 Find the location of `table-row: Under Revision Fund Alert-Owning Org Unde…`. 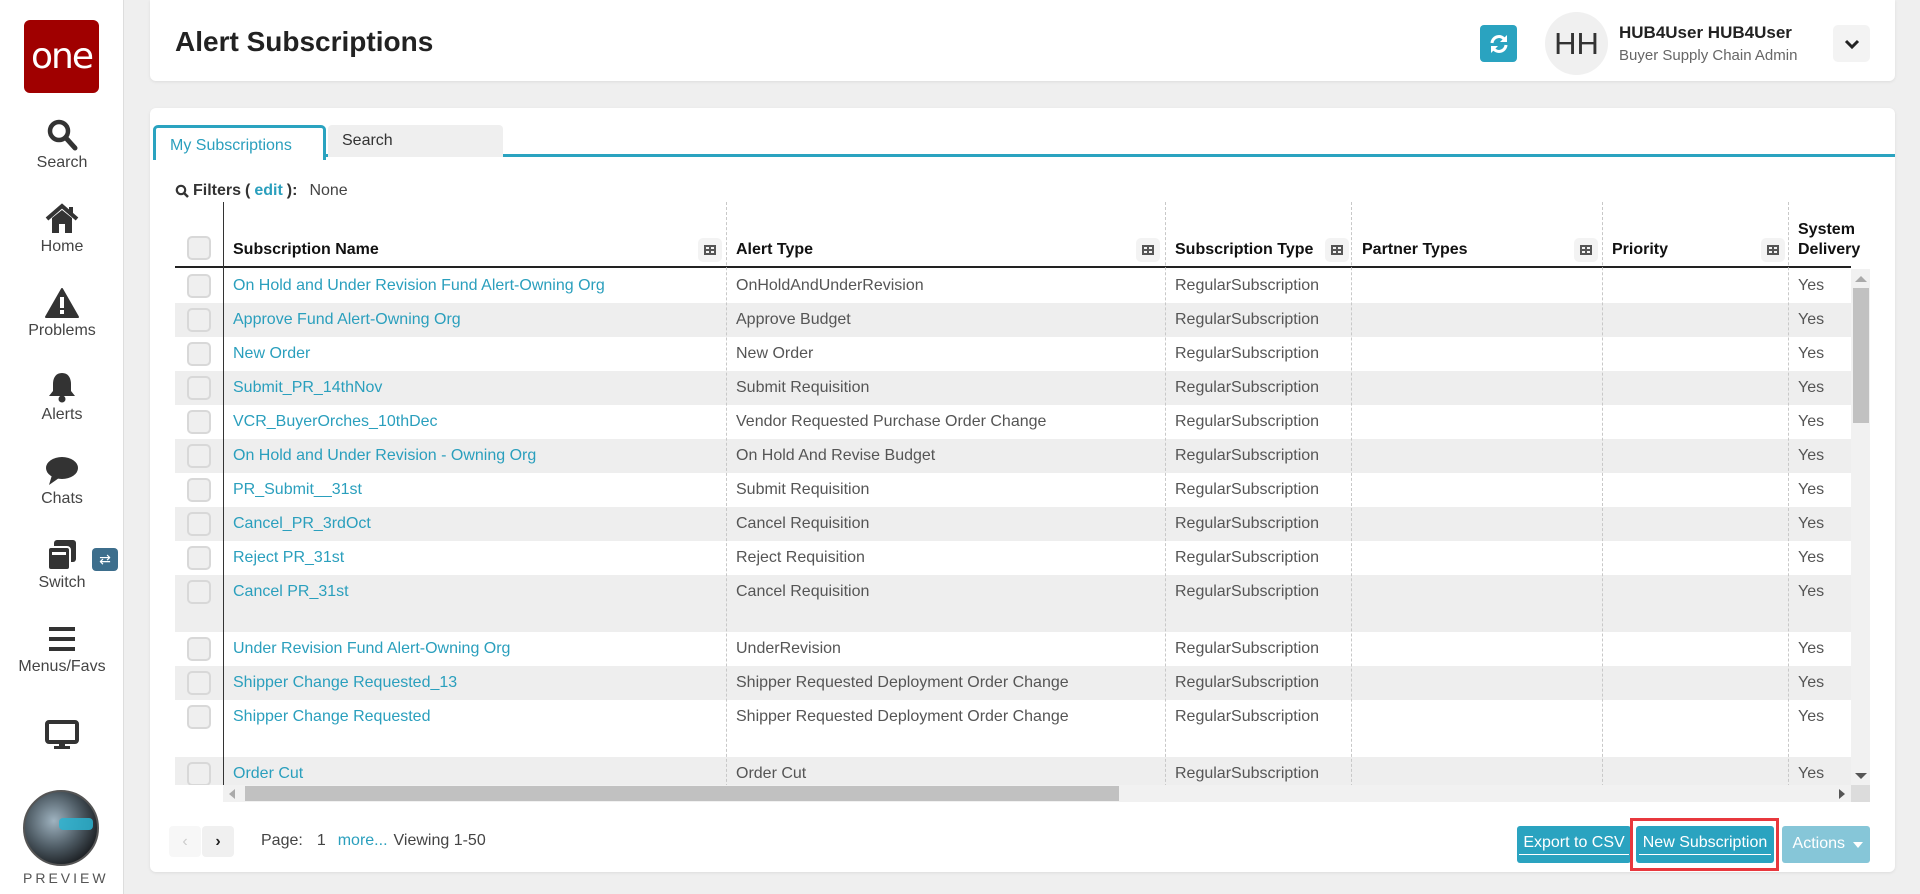

table-row: Under Revision Fund Alert-Owning Org Unde… is located at coordinates (1013, 649).